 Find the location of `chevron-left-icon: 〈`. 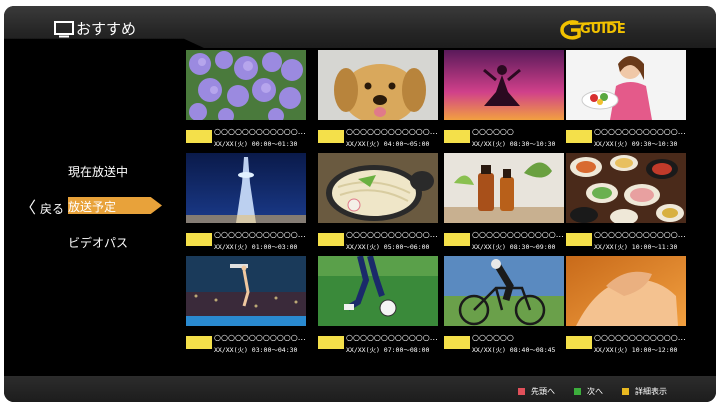

chevron-left-icon: 〈 is located at coordinates (28, 207).